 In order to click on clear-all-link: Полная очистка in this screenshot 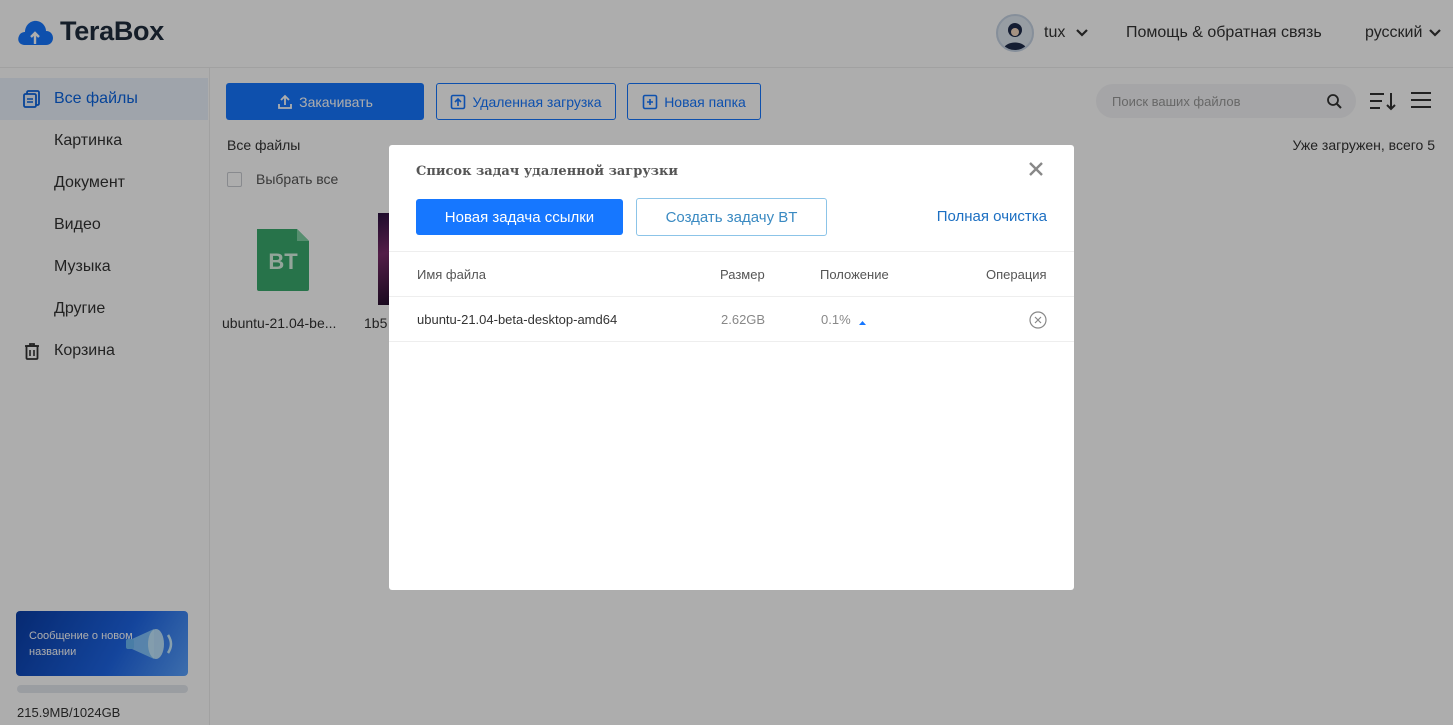, I will do `click(992, 216)`.